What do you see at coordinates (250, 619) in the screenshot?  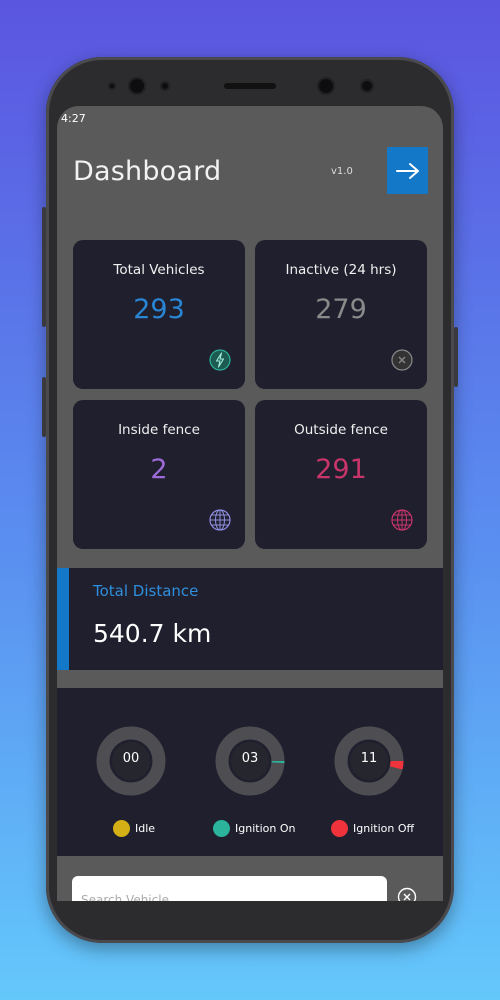 I see `total-distance-panel: Total Distance 540.7 km` at bounding box center [250, 619].